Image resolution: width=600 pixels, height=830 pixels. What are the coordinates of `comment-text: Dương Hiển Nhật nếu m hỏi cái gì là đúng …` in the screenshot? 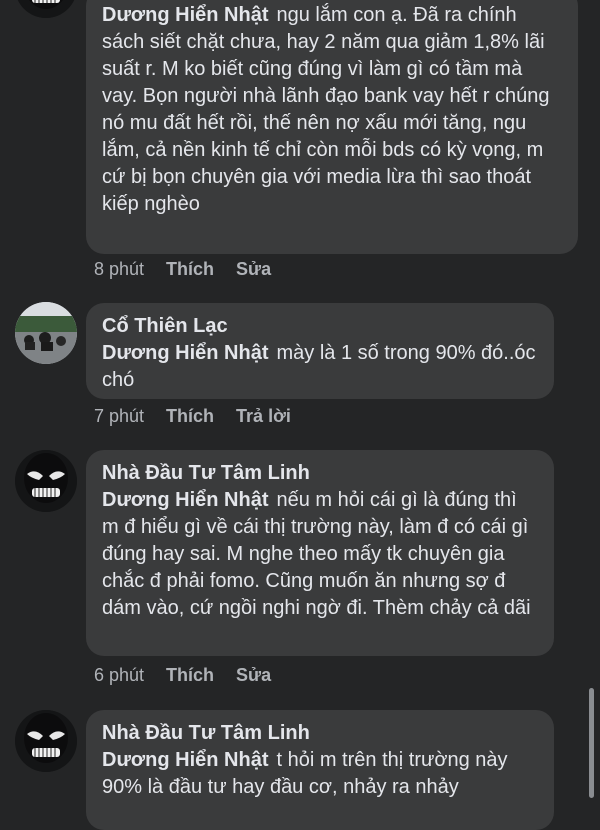 It's located at (320, 554).